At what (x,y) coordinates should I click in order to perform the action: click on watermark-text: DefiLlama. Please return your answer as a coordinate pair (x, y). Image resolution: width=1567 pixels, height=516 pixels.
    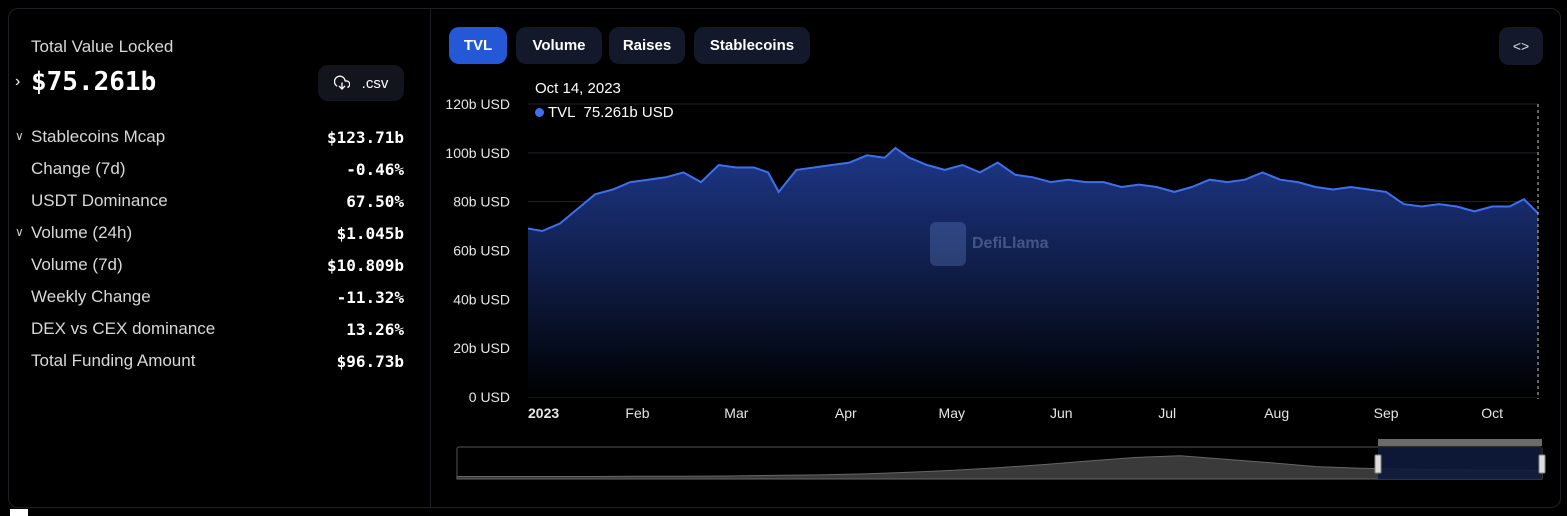
    Looking at the image, I should click on (1010, 243).